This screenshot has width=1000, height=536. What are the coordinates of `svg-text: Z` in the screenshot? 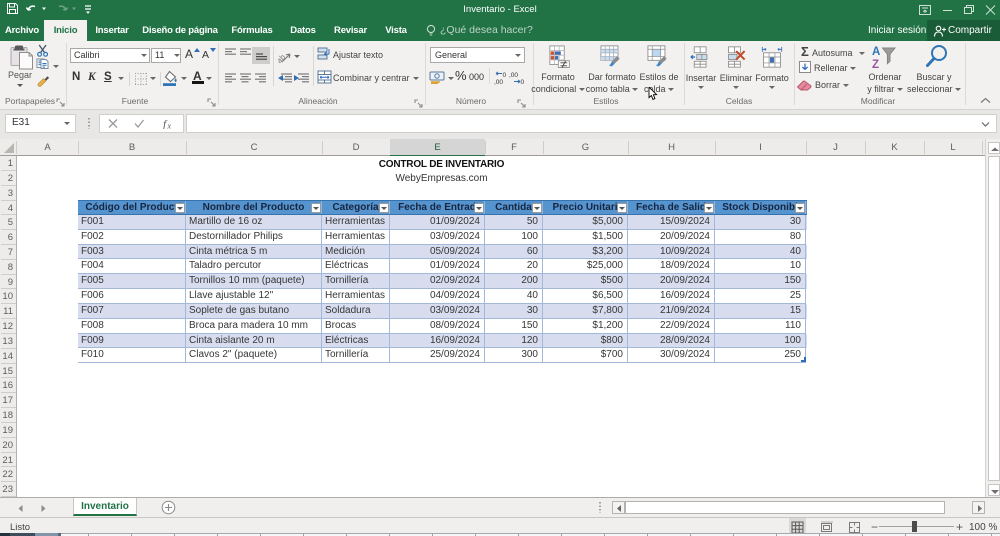 It's located at (875, 64).